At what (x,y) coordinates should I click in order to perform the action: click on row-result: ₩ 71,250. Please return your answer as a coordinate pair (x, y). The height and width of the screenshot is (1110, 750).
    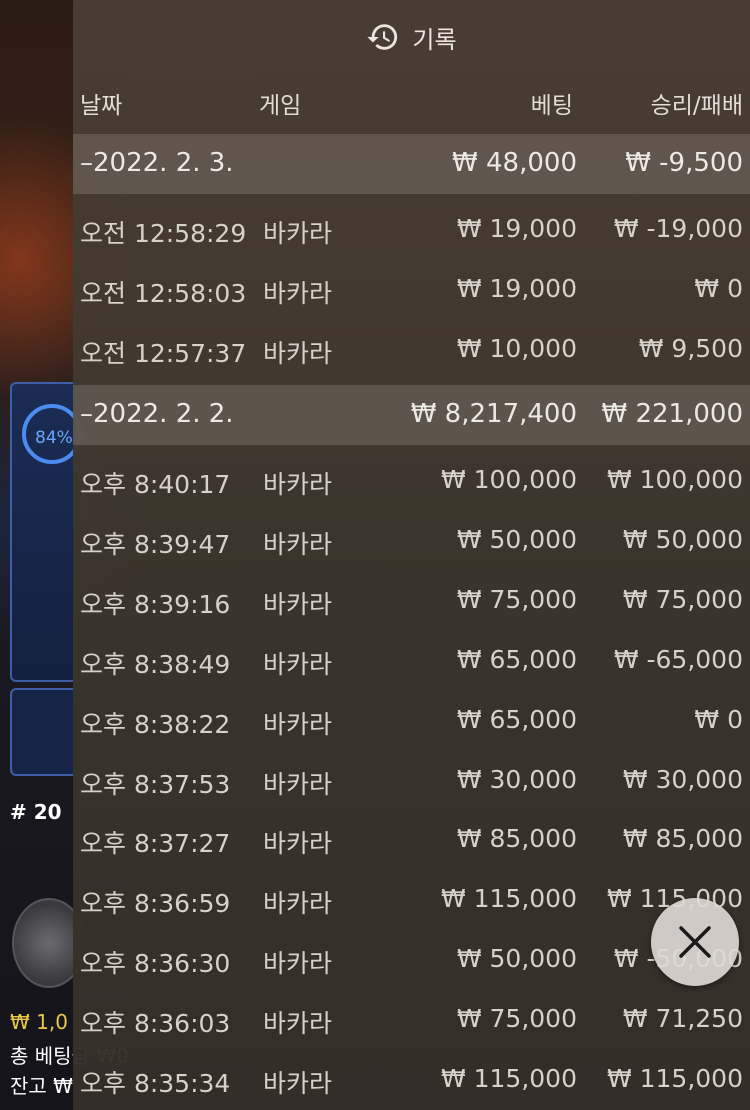
    Looking at the image, I should click on (682, 1018).